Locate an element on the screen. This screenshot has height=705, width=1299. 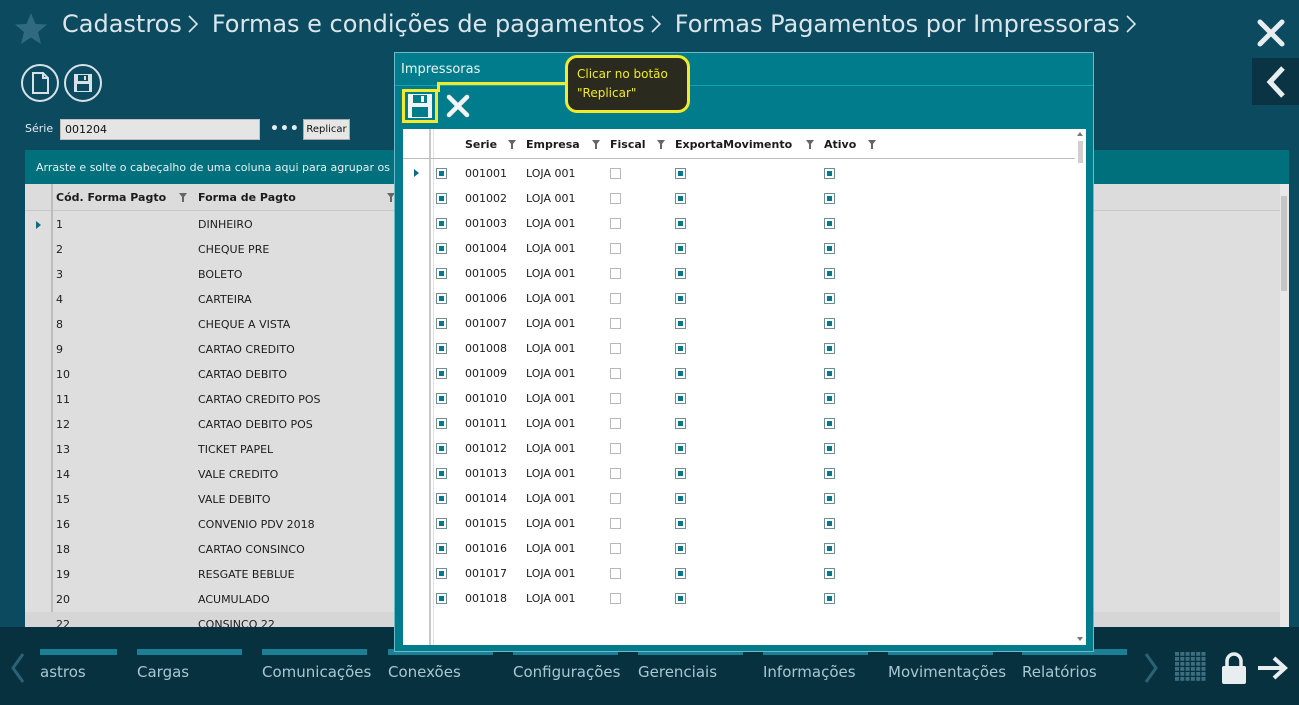
lock-icon is located at coordinates (1234, 668).